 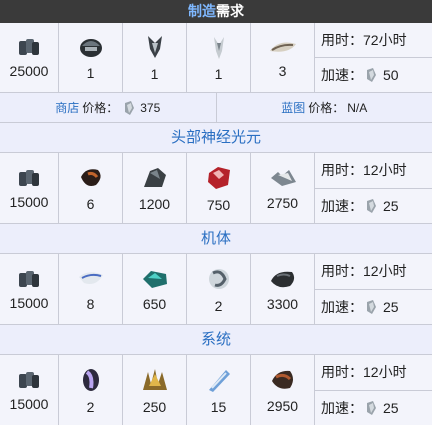 What do you see at coordinates (283, 179) in the screenshot?
I see `alloy-plate-icon` at bounding box center [283, 179].